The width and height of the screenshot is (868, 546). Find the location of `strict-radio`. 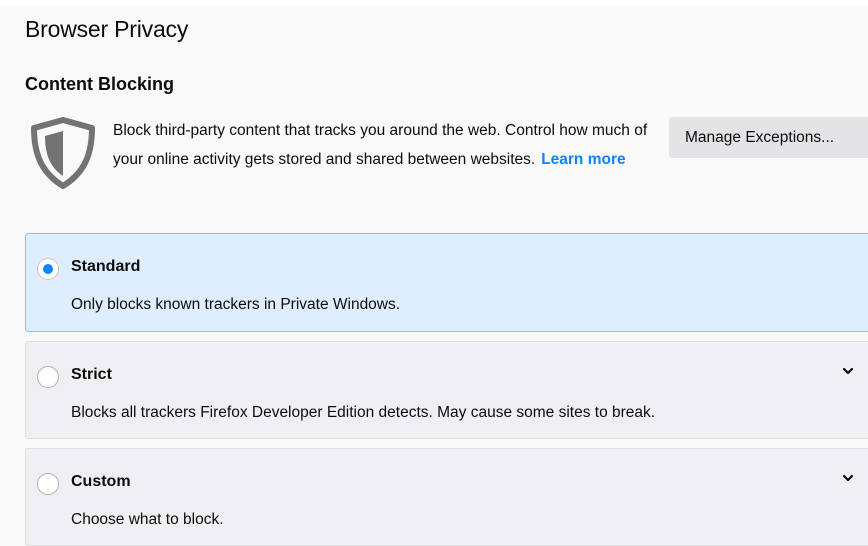

strict-radio is located at coordinates (48, 377).